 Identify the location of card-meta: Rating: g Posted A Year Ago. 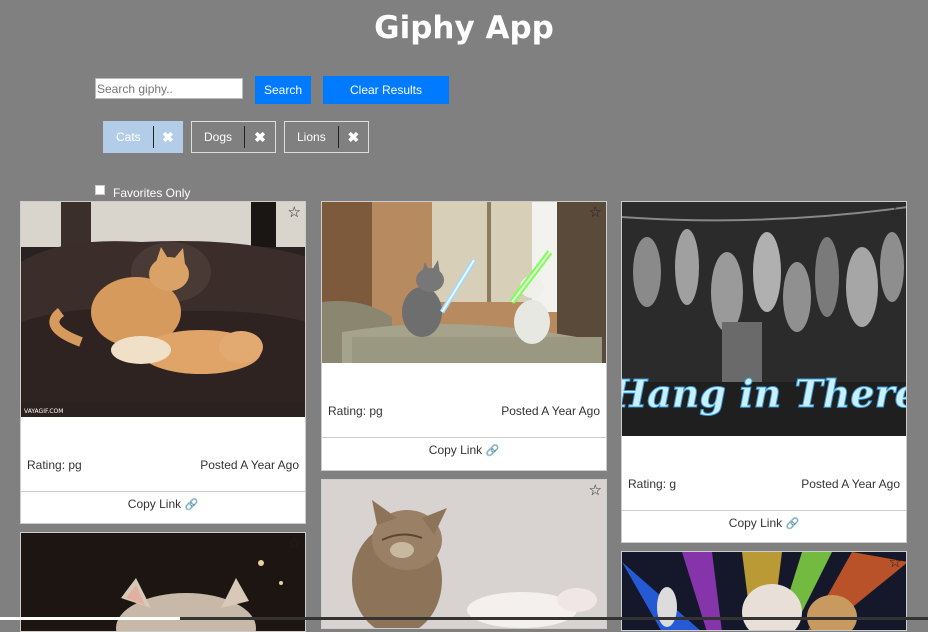
(764, 484).